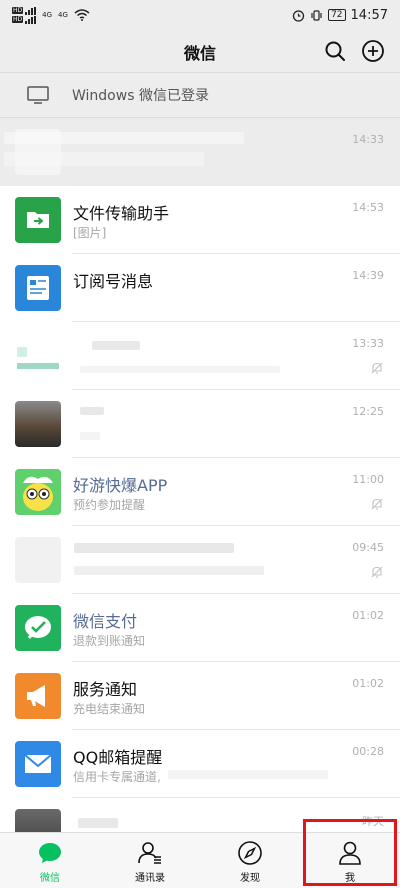  Describe the element at coordinates (38, 95) in the screenshot. I see `monitor-icon` at that location.